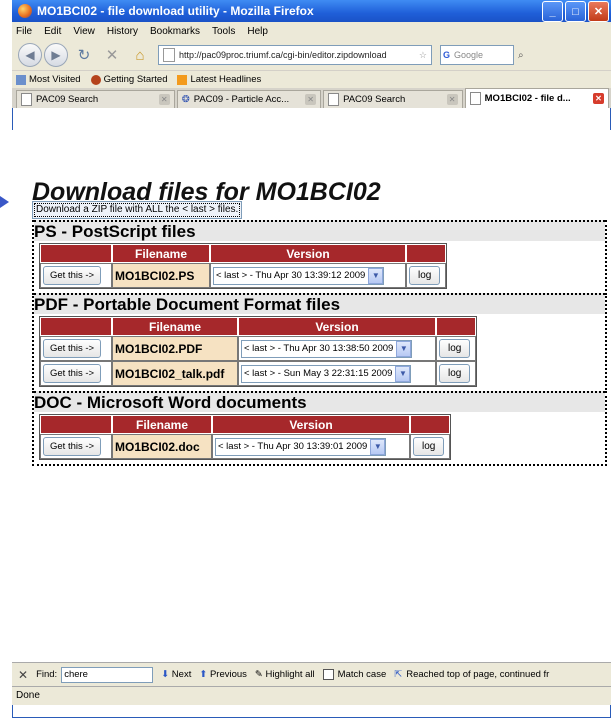 This screenshot has width=611, height=718. I want to click on menu-bookmarks: Bookmarks, so click(175, 31).